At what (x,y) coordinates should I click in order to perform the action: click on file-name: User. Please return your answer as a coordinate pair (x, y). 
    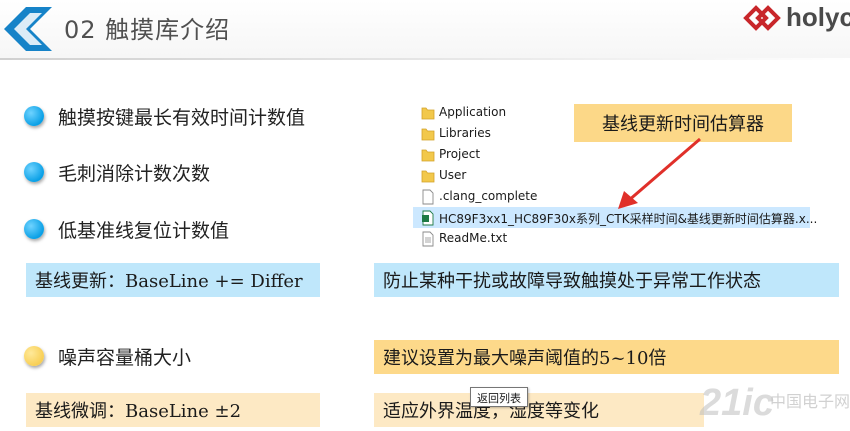
    Looking at the image, I should click on (453, 175).